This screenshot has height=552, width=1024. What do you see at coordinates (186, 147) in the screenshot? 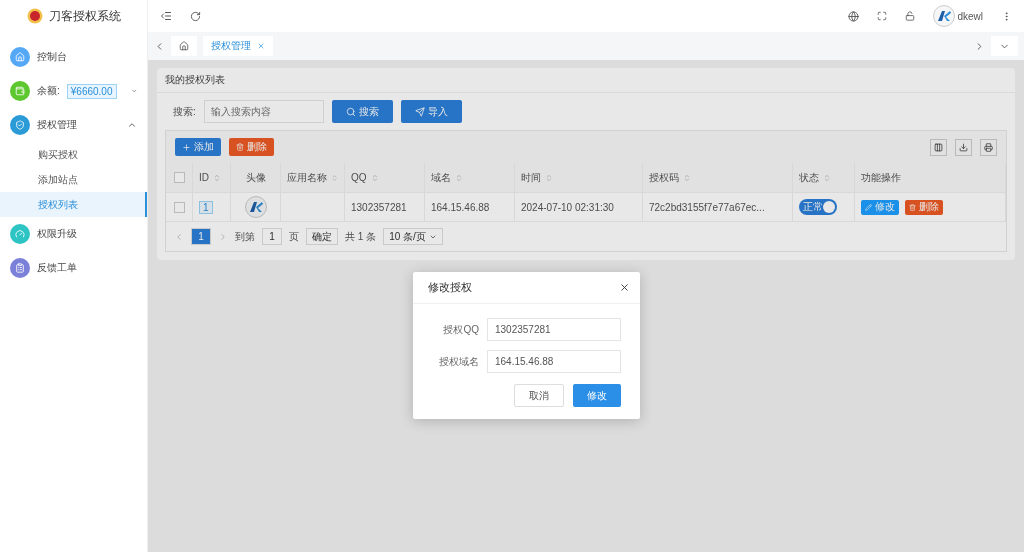
I see `plus-icon` at bounding box center [186, 147].